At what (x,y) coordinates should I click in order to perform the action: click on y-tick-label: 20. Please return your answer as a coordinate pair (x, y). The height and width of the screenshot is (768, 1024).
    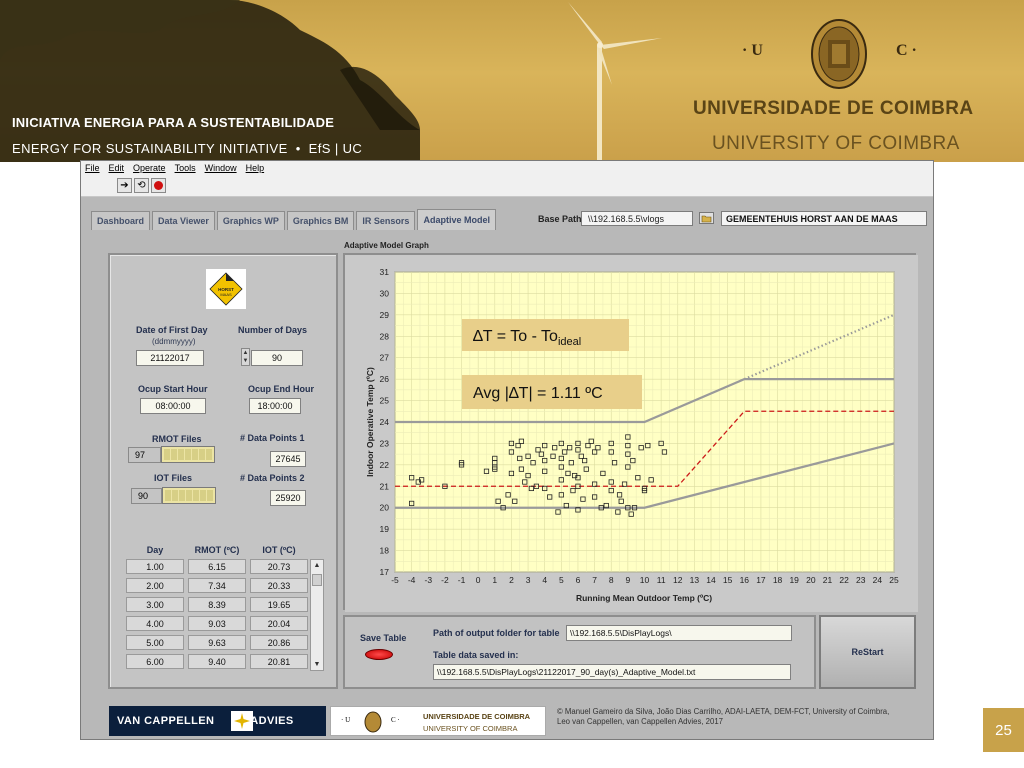
    Looking at the image, I should click on (385, 508).